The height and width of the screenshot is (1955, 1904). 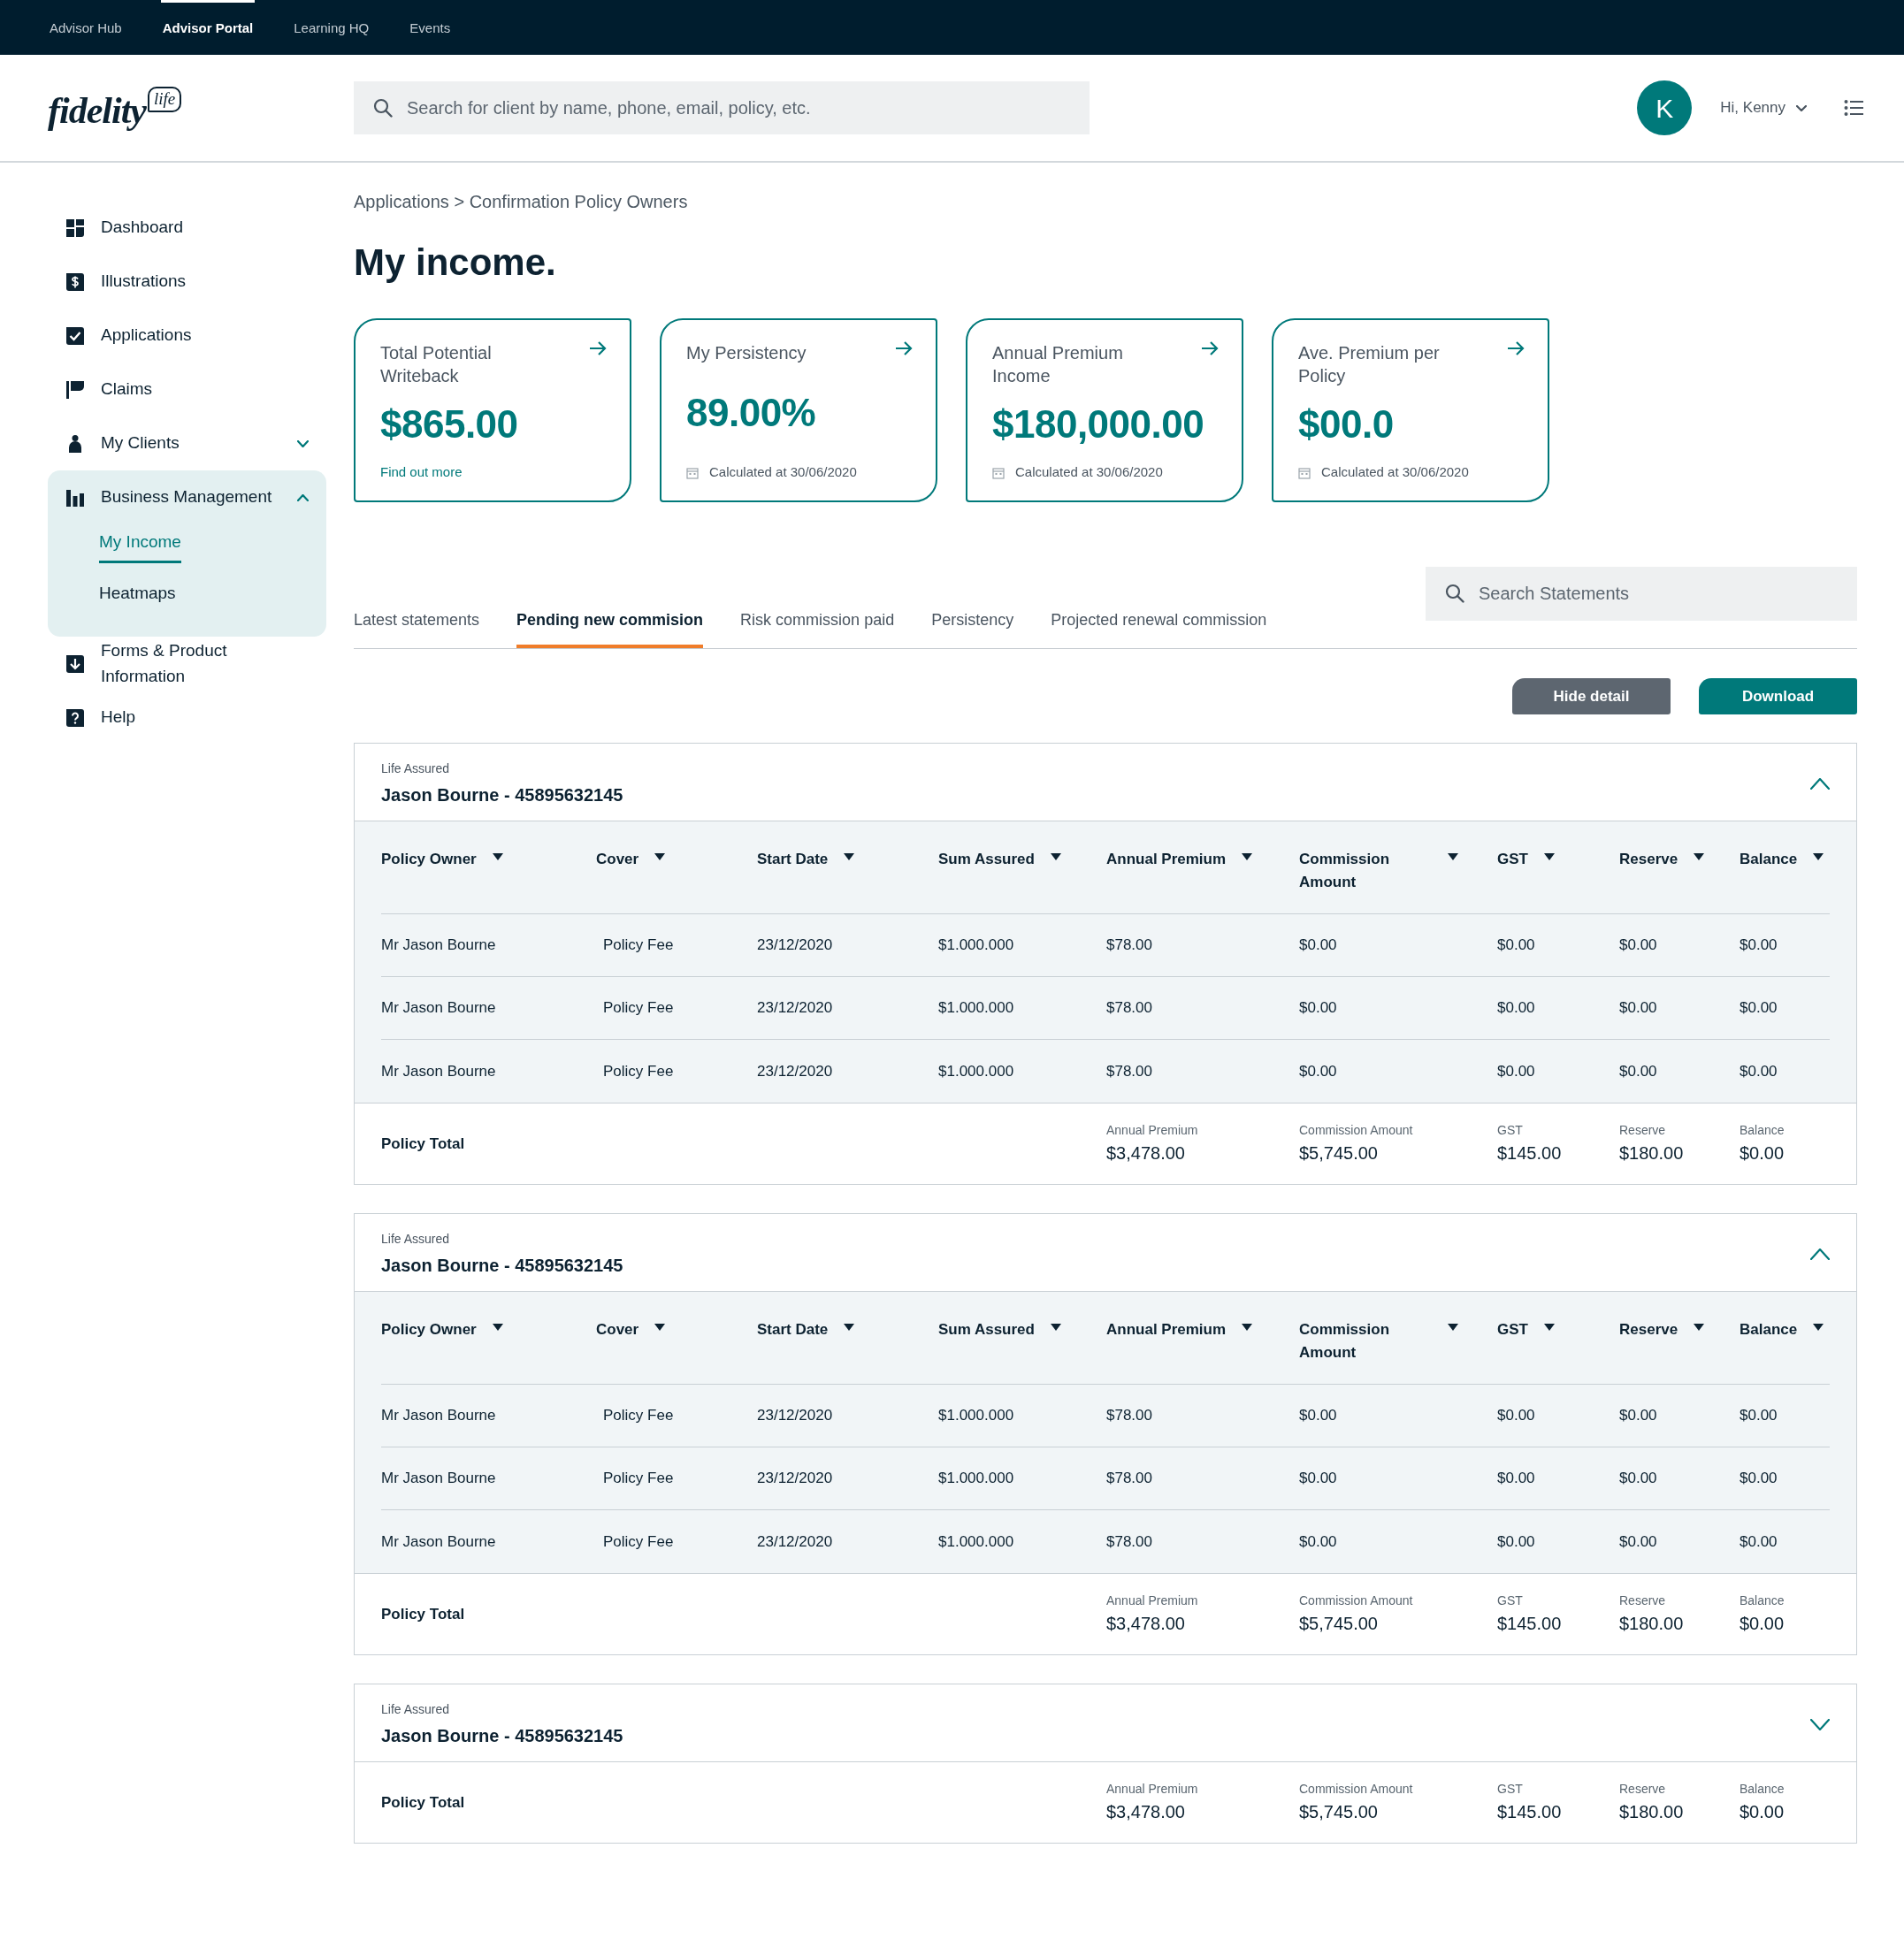 What do you see at coordinates (1591, 696) in the screenshot?
I see `hide-detail-button: Hide detail` at bounding box center [1591, 696].